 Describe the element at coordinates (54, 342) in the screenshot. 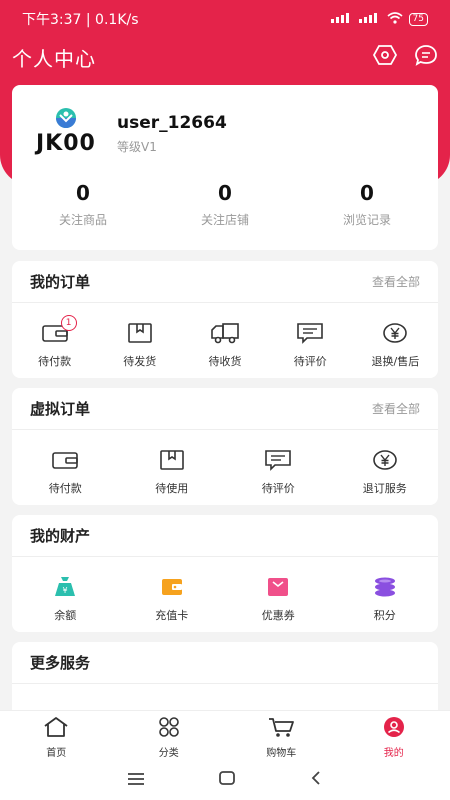

I see `order-item-pending-payment: 1 待付款` at that location.